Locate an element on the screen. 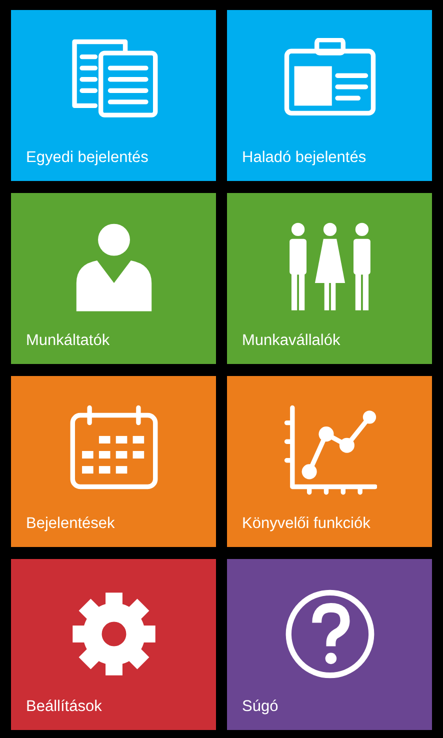  menu-tile: Haladó bejelentés is located at coordinates (329, 95).